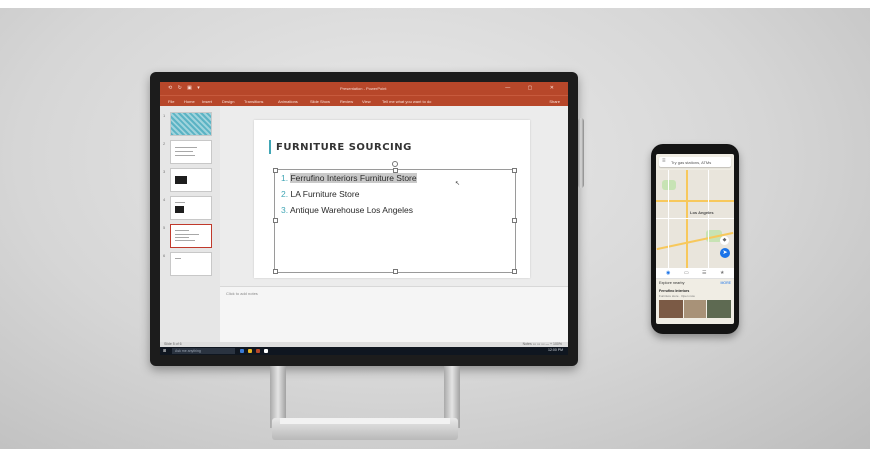 Image resolution: width=870 pixels, height=449 pixels. Describe the element at coordinates (187, 152) in the screenshot. I see `slide-thumbnail-2: 2` at that location.